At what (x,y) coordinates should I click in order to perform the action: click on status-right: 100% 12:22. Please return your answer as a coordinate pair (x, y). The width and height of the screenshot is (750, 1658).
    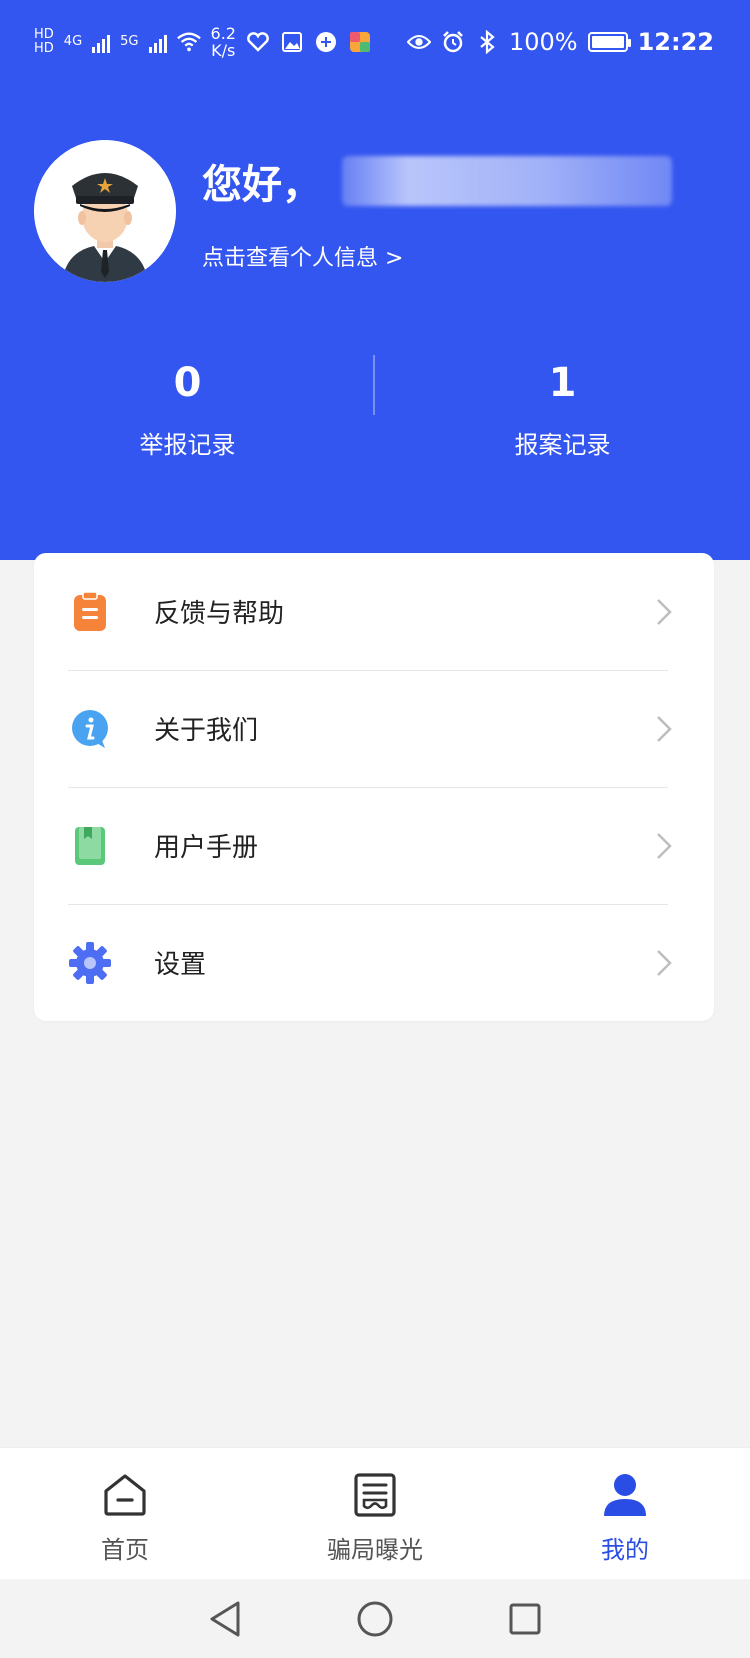
    Looking at the image, I should click on (560, 42).